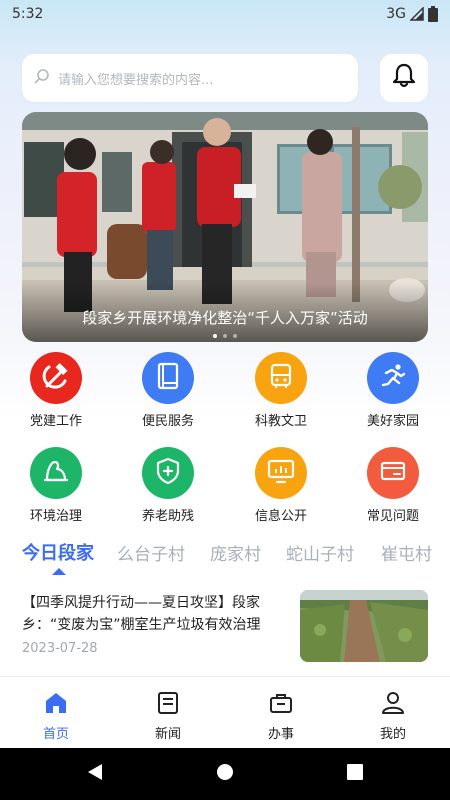 Image resolution: width=450 pixels, height=800 pixels. I want to click on service-elderly-care: 养老助残, so click(168, 485).